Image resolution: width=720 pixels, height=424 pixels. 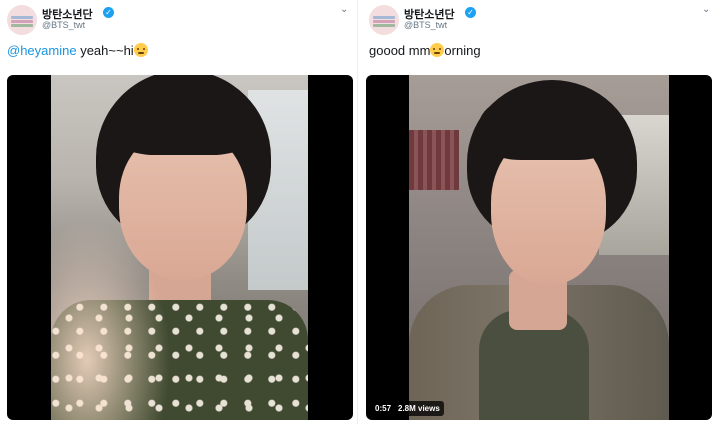 I want to click on woozy-face-icon, so click(x=437, y=50).